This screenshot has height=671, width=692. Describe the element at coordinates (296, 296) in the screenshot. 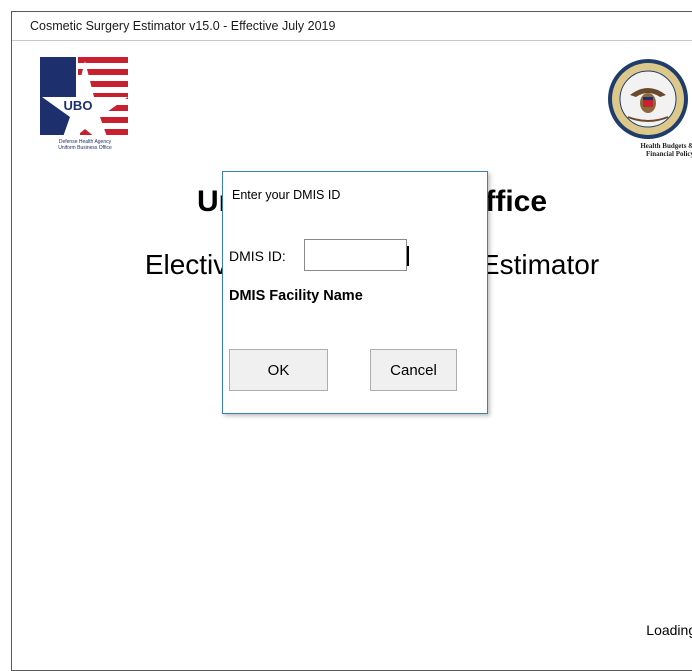

I see `dmis-facility-name: DMIS Facility Name` at that location.